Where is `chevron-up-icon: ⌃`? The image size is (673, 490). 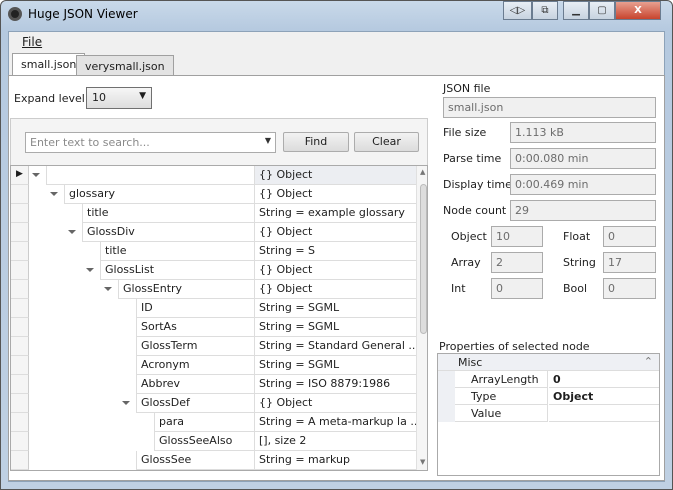
chevron-up-icon: ⌃ is located at coordinates (648, 361).